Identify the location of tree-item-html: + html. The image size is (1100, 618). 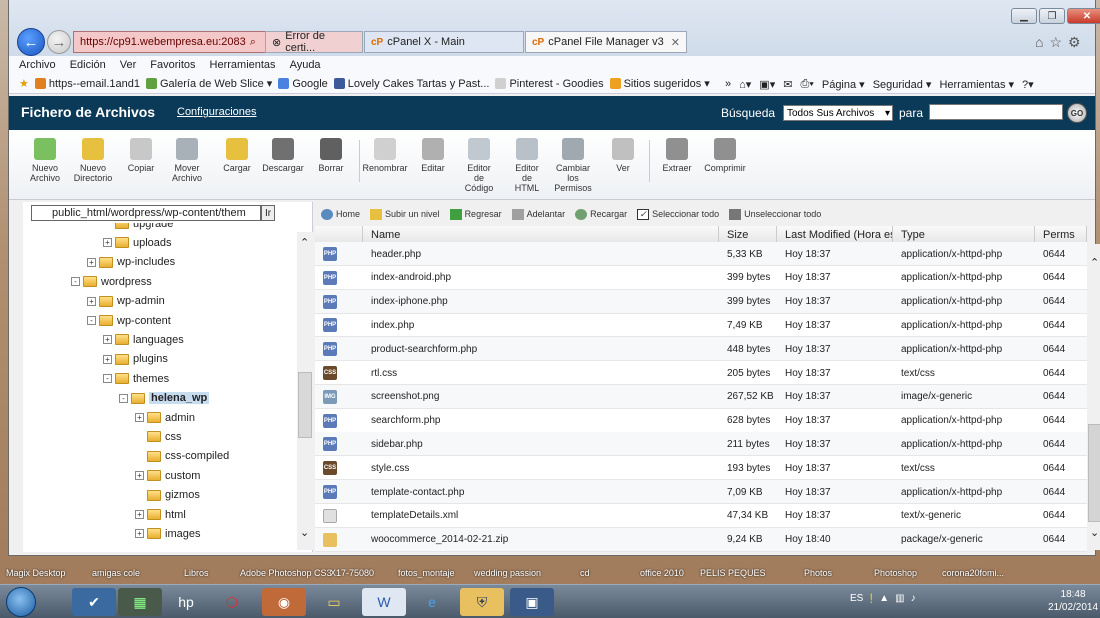
(160, 514).